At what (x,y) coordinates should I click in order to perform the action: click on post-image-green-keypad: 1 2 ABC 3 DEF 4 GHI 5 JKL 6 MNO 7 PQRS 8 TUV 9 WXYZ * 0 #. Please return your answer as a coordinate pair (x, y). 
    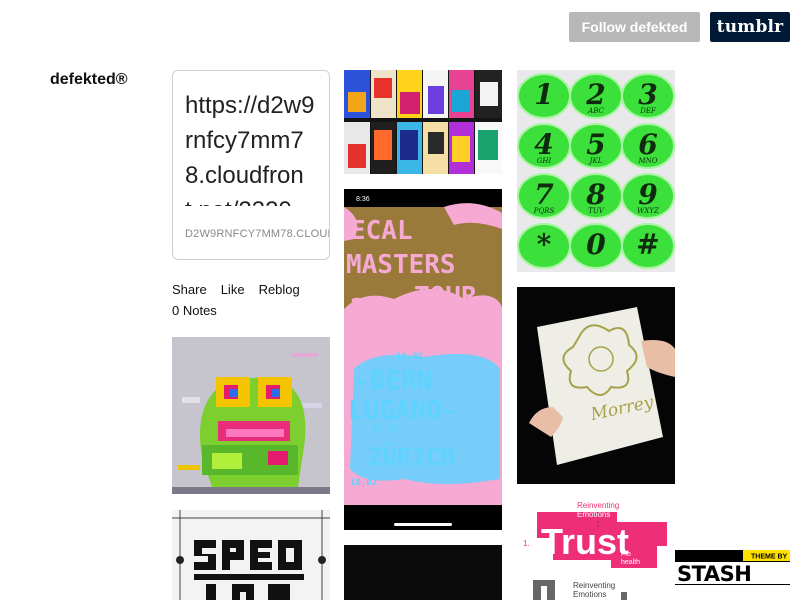
    Looking at the image, I should click on (596, 171).